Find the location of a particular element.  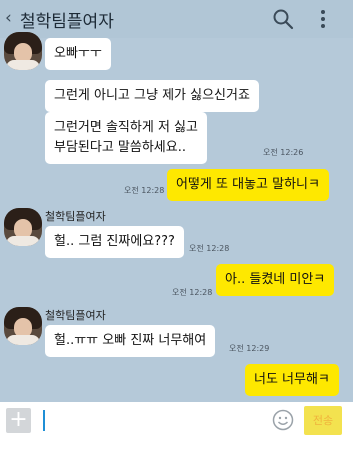

more-vert-icon is located at coordinates (323, 19).